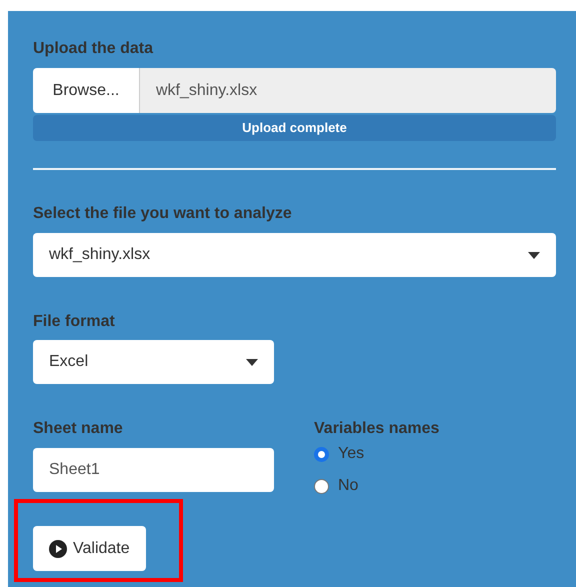 Image resolution: width=576 pixels, height=587 pixels. I want to click on field-label: Sheet name, so click(78, 428).